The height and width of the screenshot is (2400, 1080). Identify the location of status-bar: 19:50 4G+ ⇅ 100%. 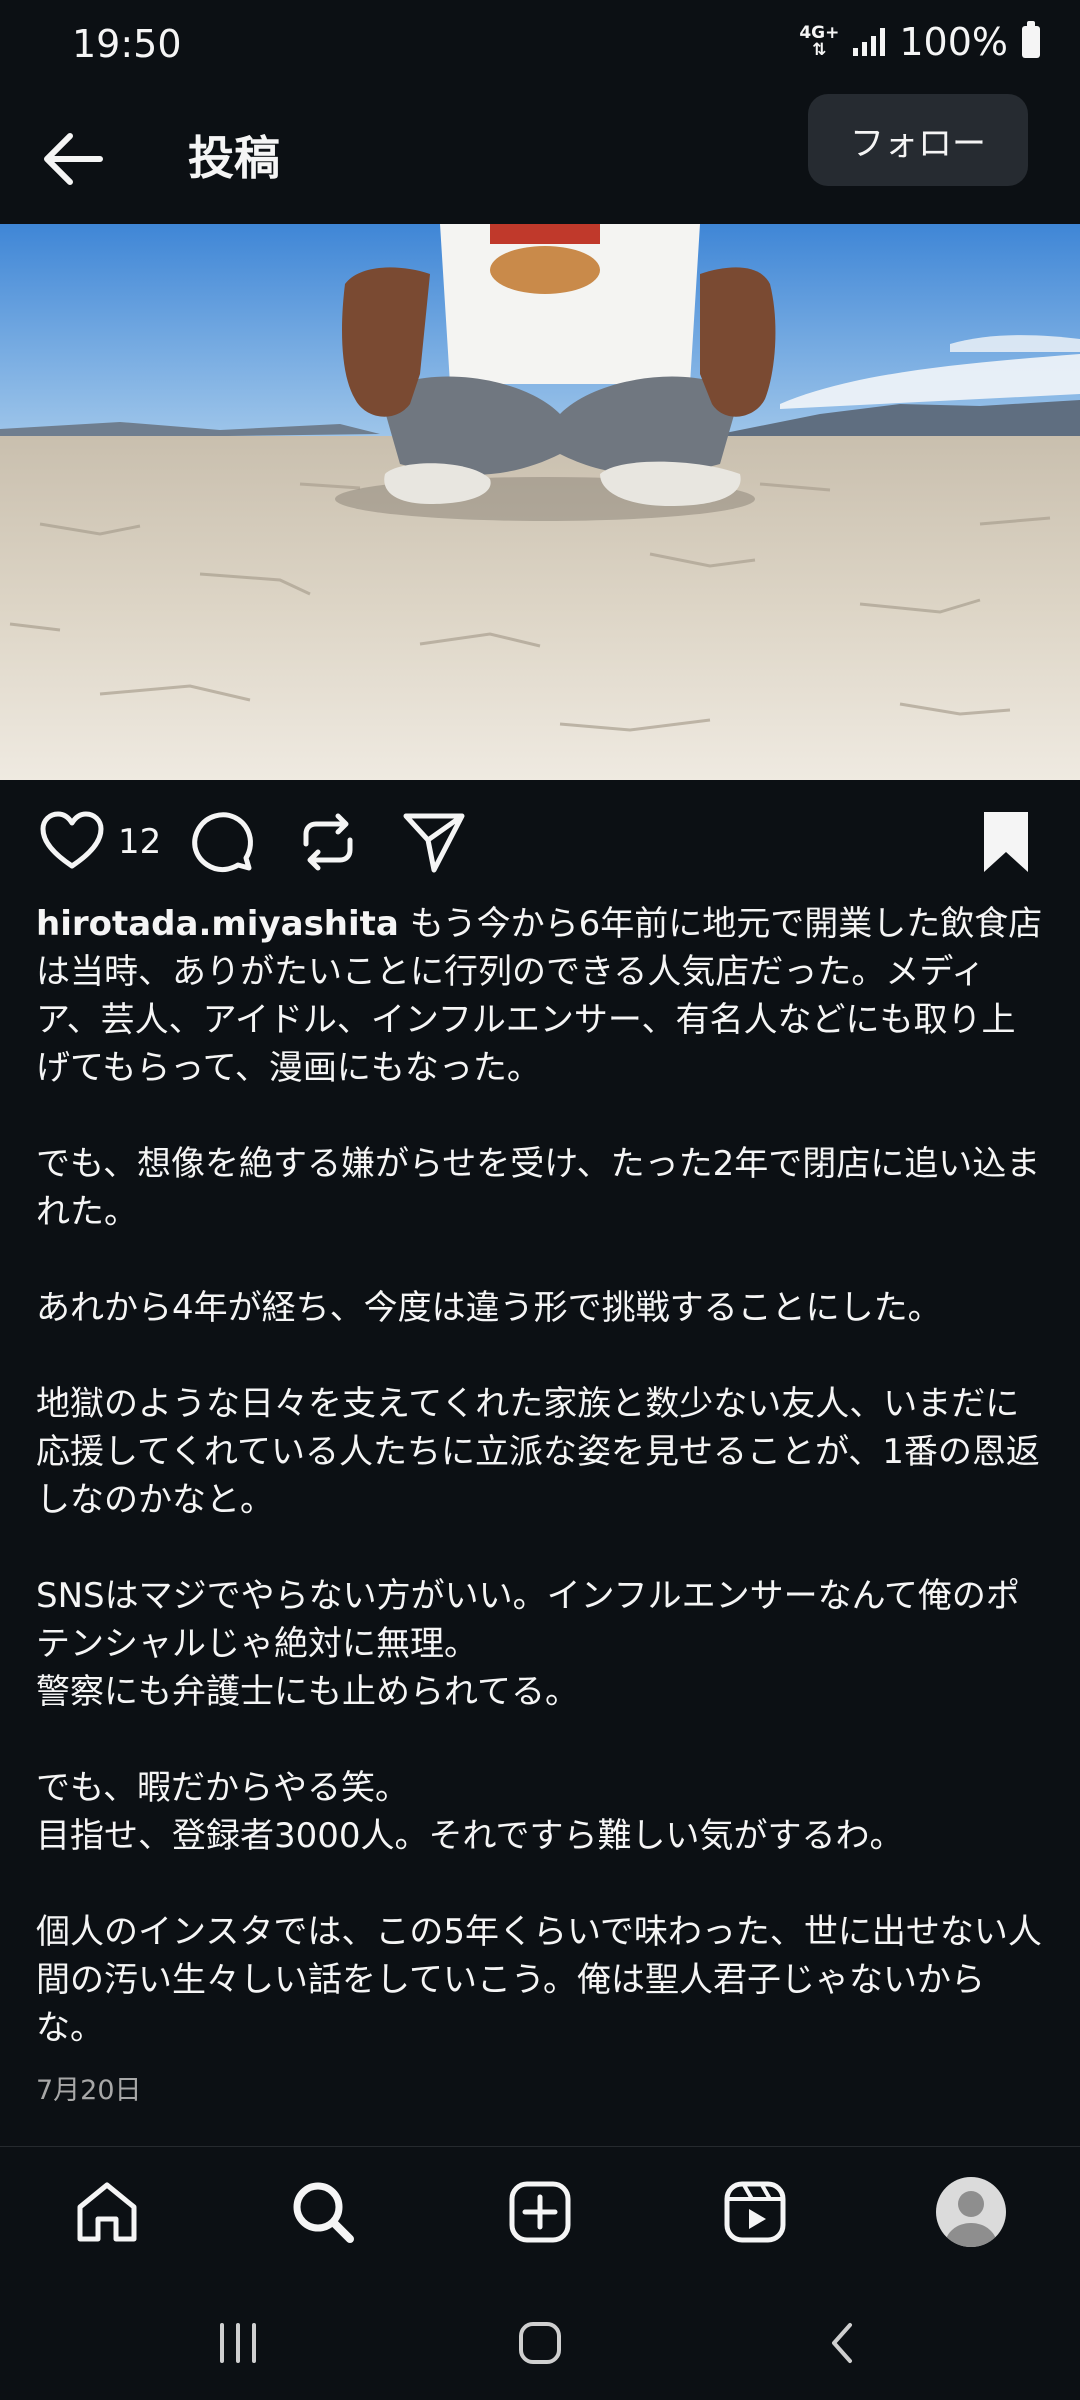
(540, 46).